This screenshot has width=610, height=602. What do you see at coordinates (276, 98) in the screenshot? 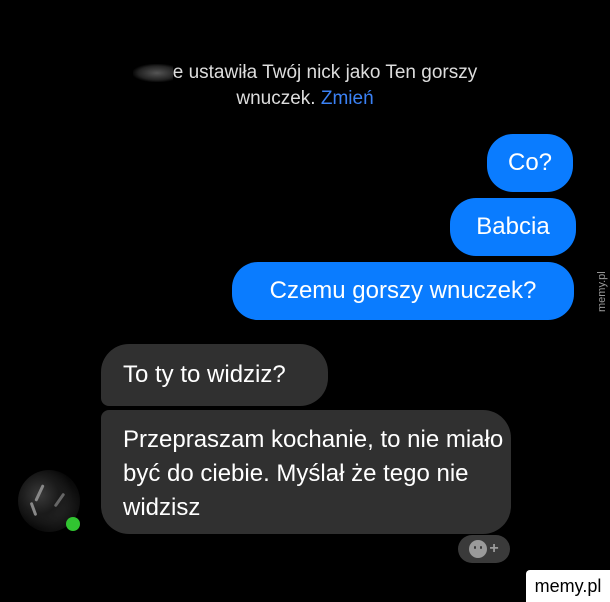
I see `notice-text-2: wnuczek.` at bounding box center [276, 98].